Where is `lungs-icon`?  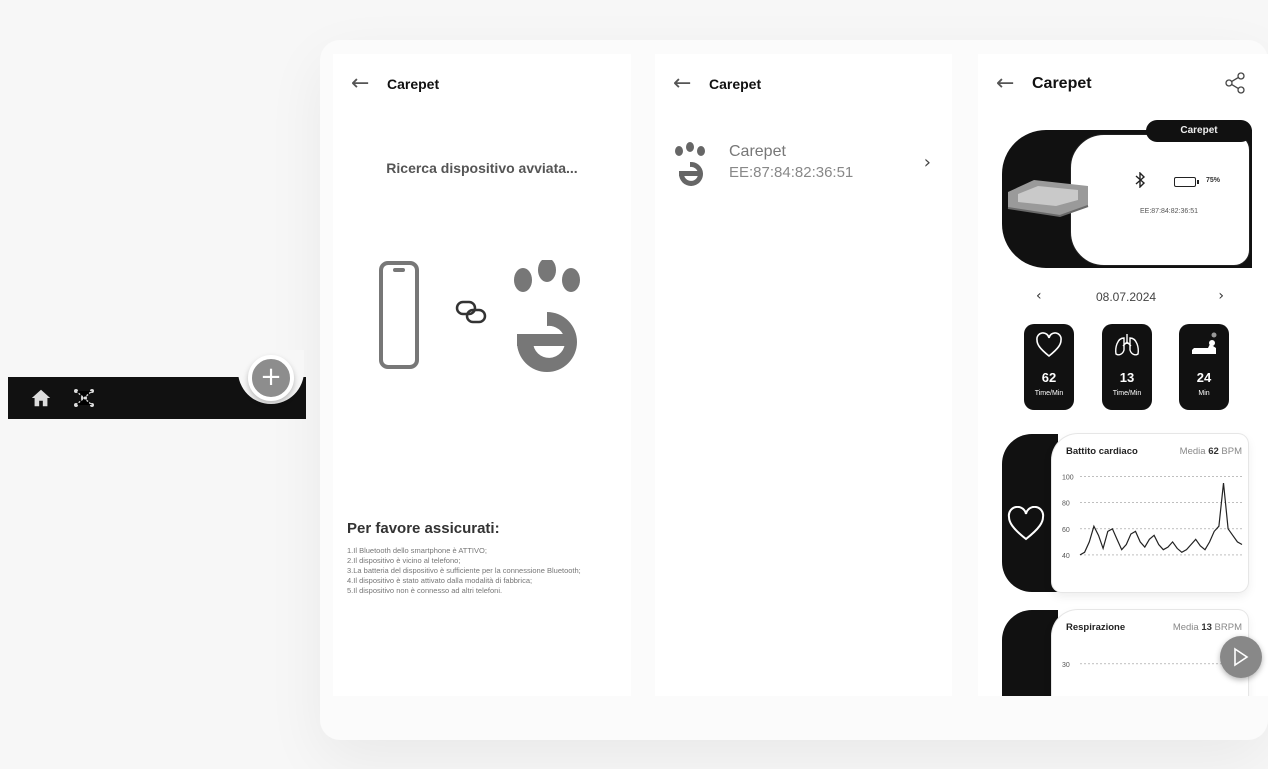
lungs-icon is located at coordinates (1127, 345).